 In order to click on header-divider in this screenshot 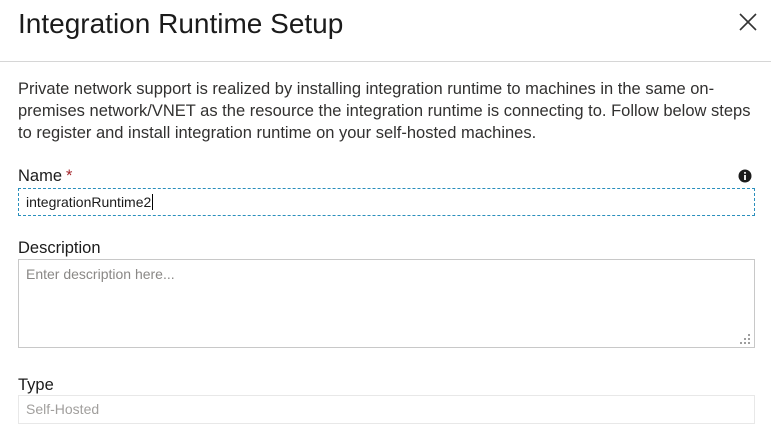, I will do `click(385, 61)`.